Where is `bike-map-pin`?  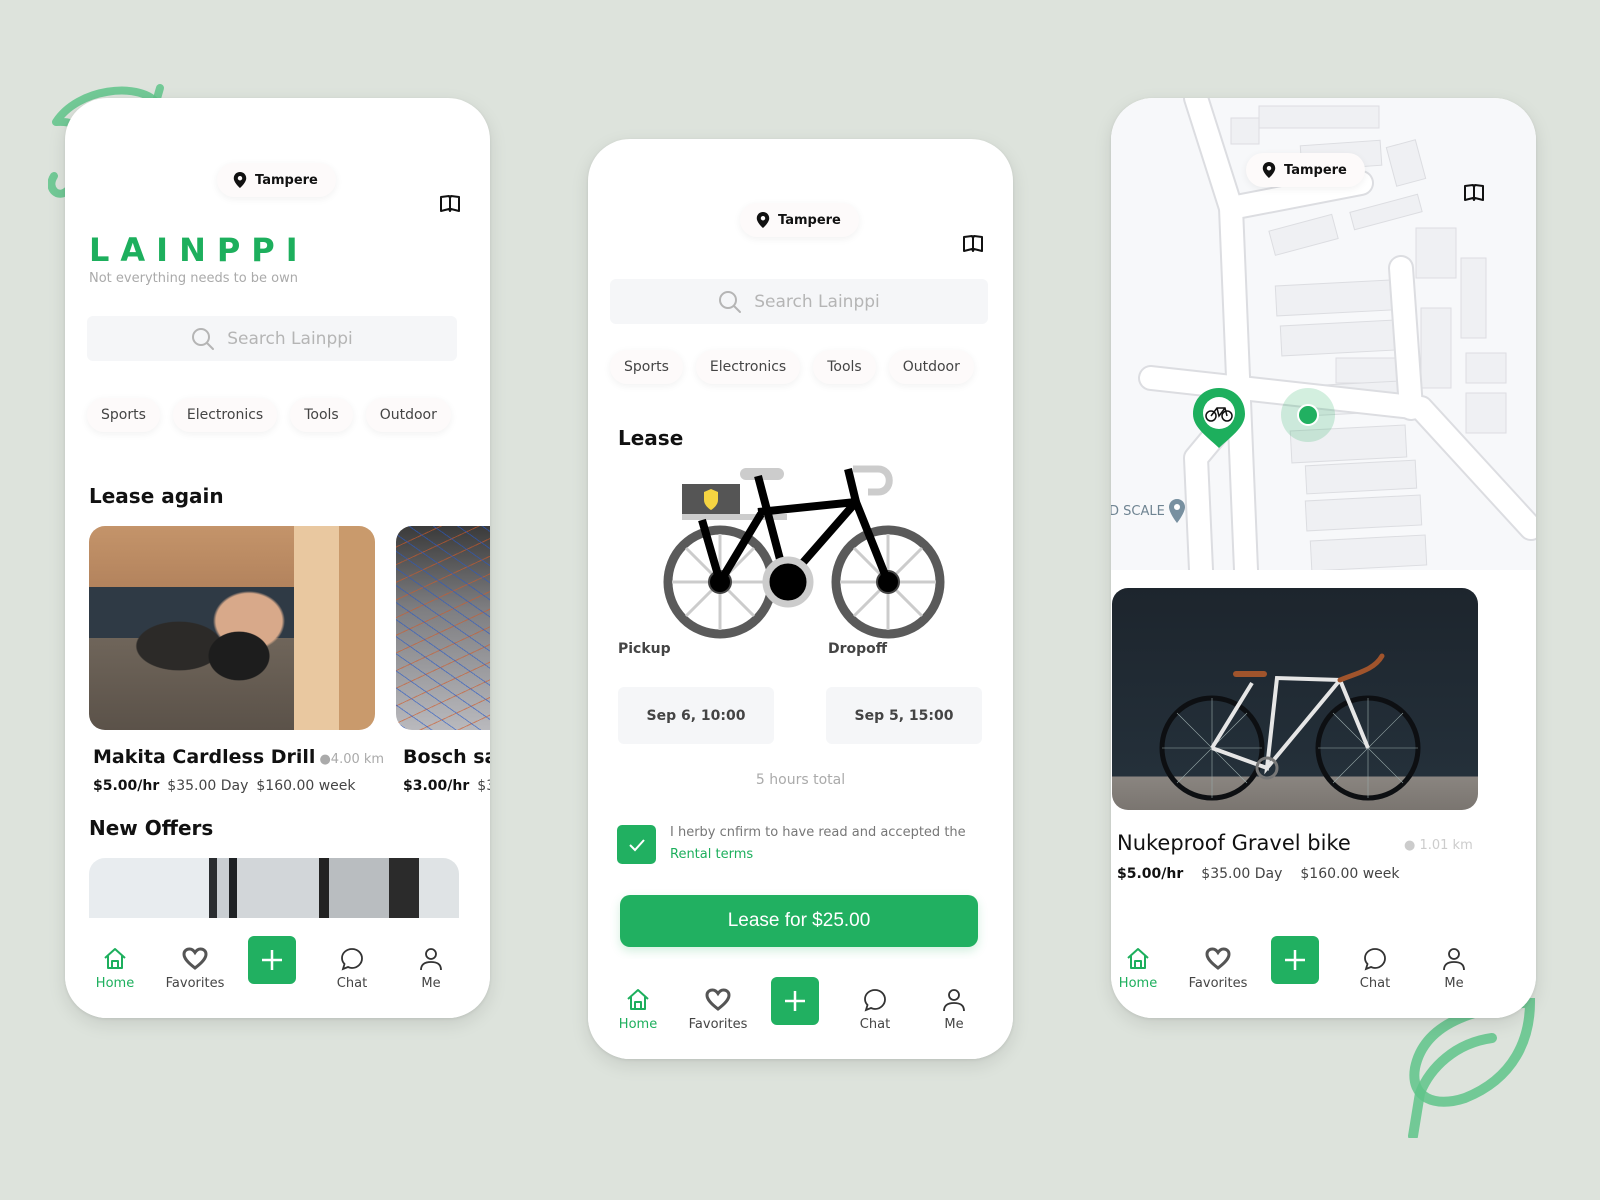 bike-map-pin is located at coordinates (1219, 418).